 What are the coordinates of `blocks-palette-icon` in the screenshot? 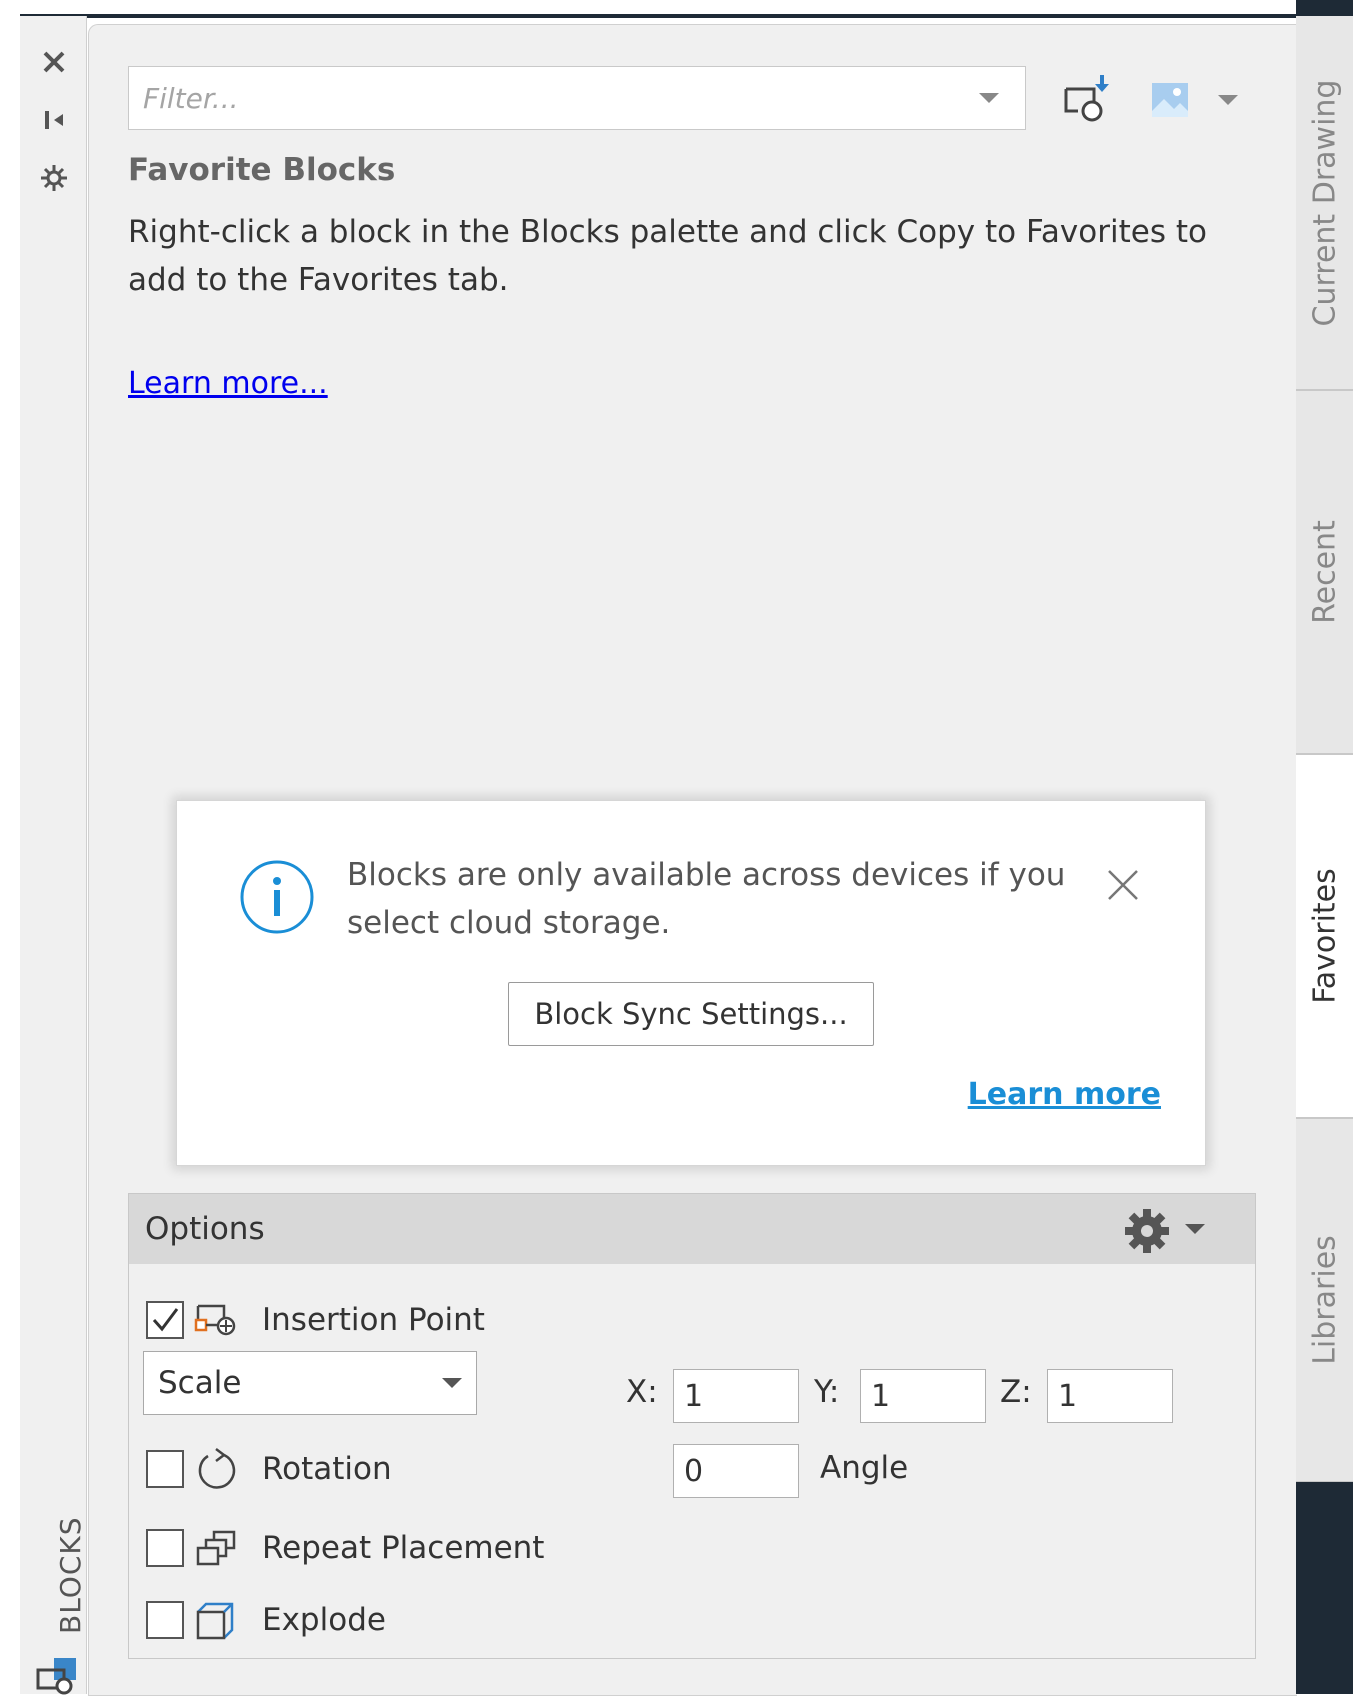 It's located at (58, 1678).